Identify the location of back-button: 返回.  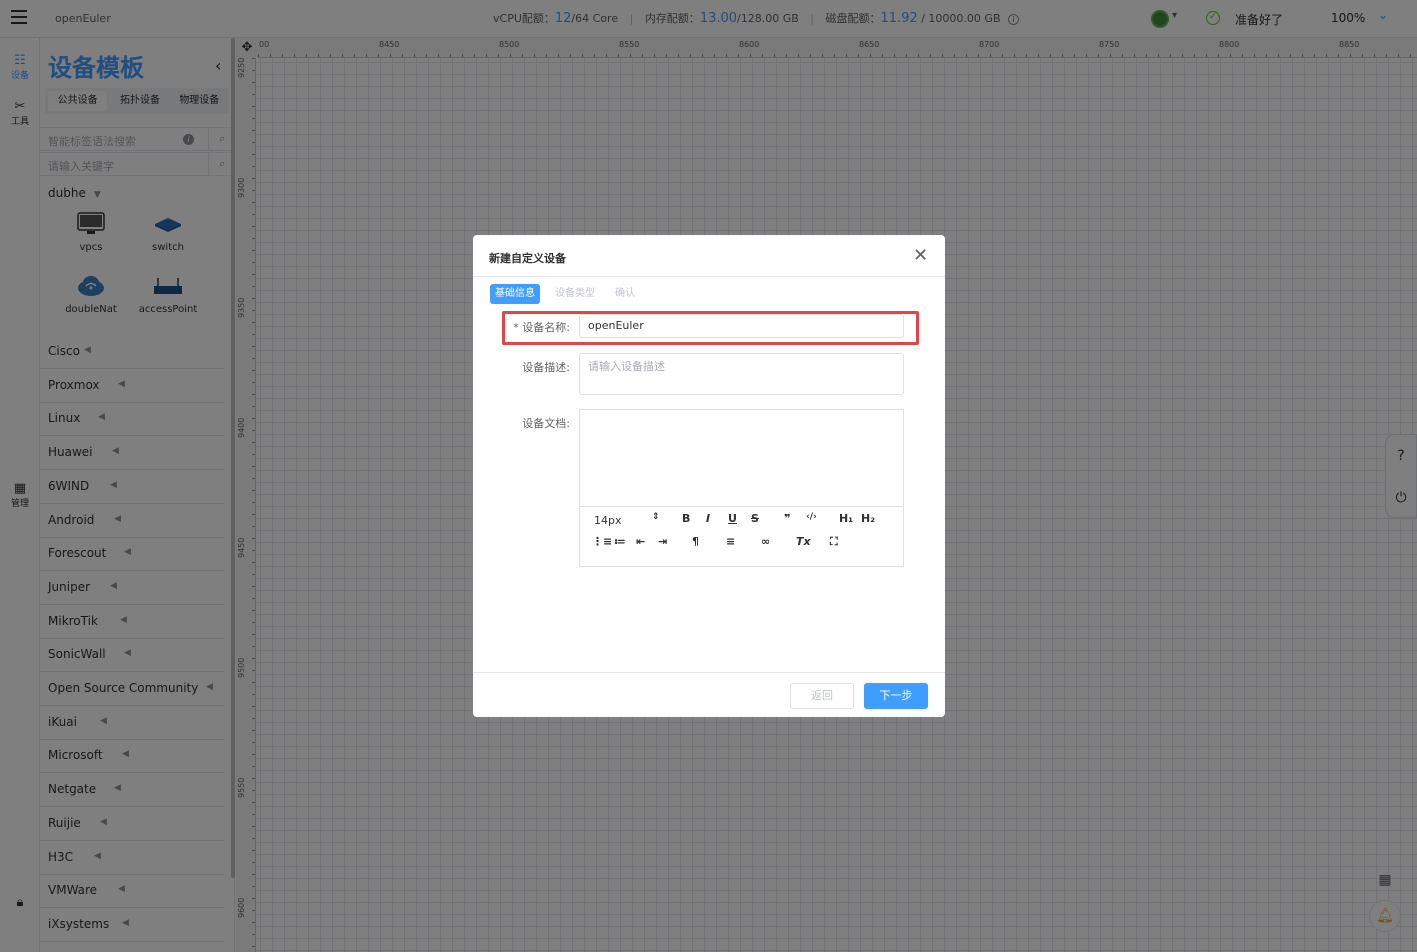
(822, 696).